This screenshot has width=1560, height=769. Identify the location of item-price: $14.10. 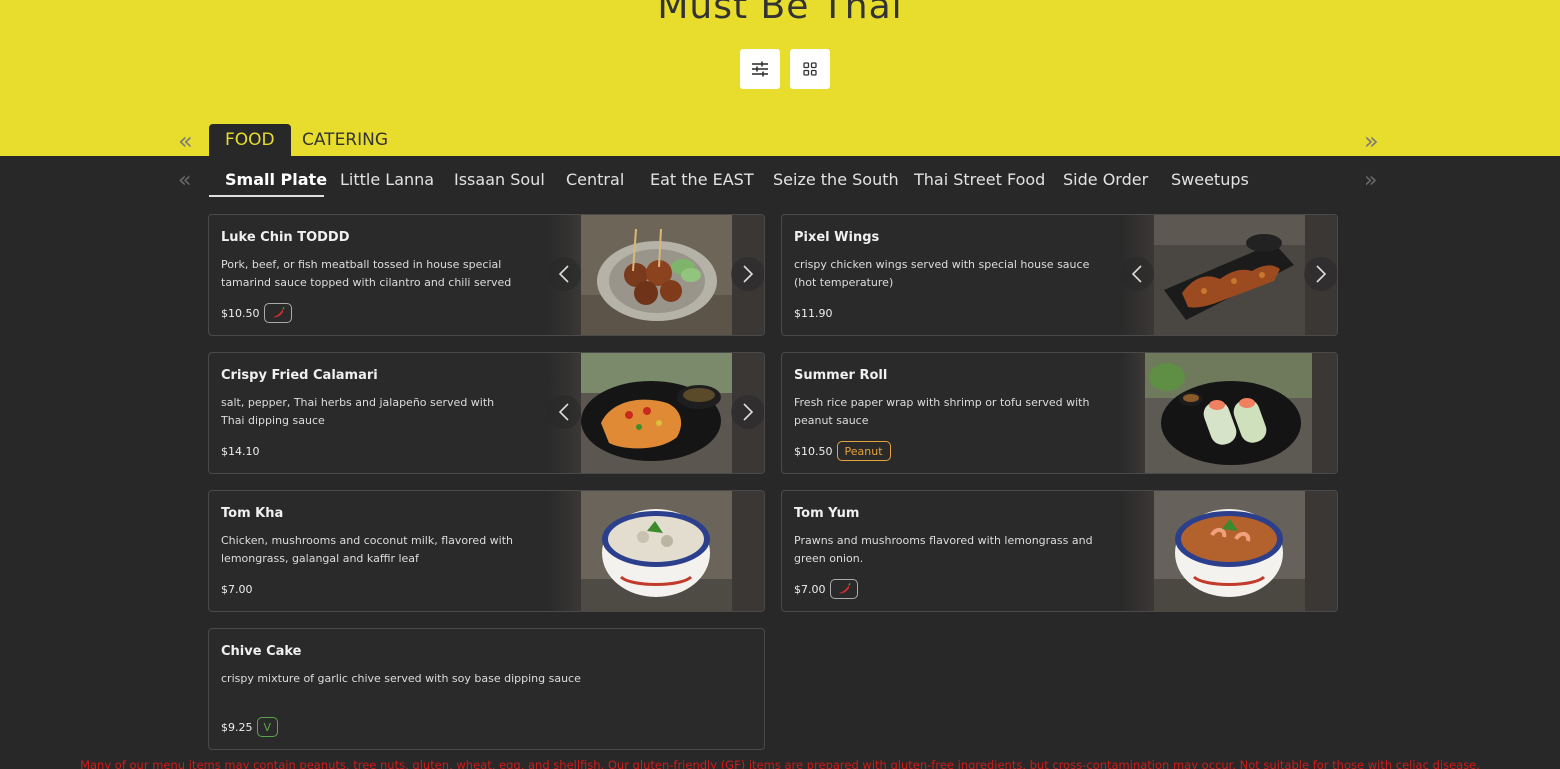
(240, 451).